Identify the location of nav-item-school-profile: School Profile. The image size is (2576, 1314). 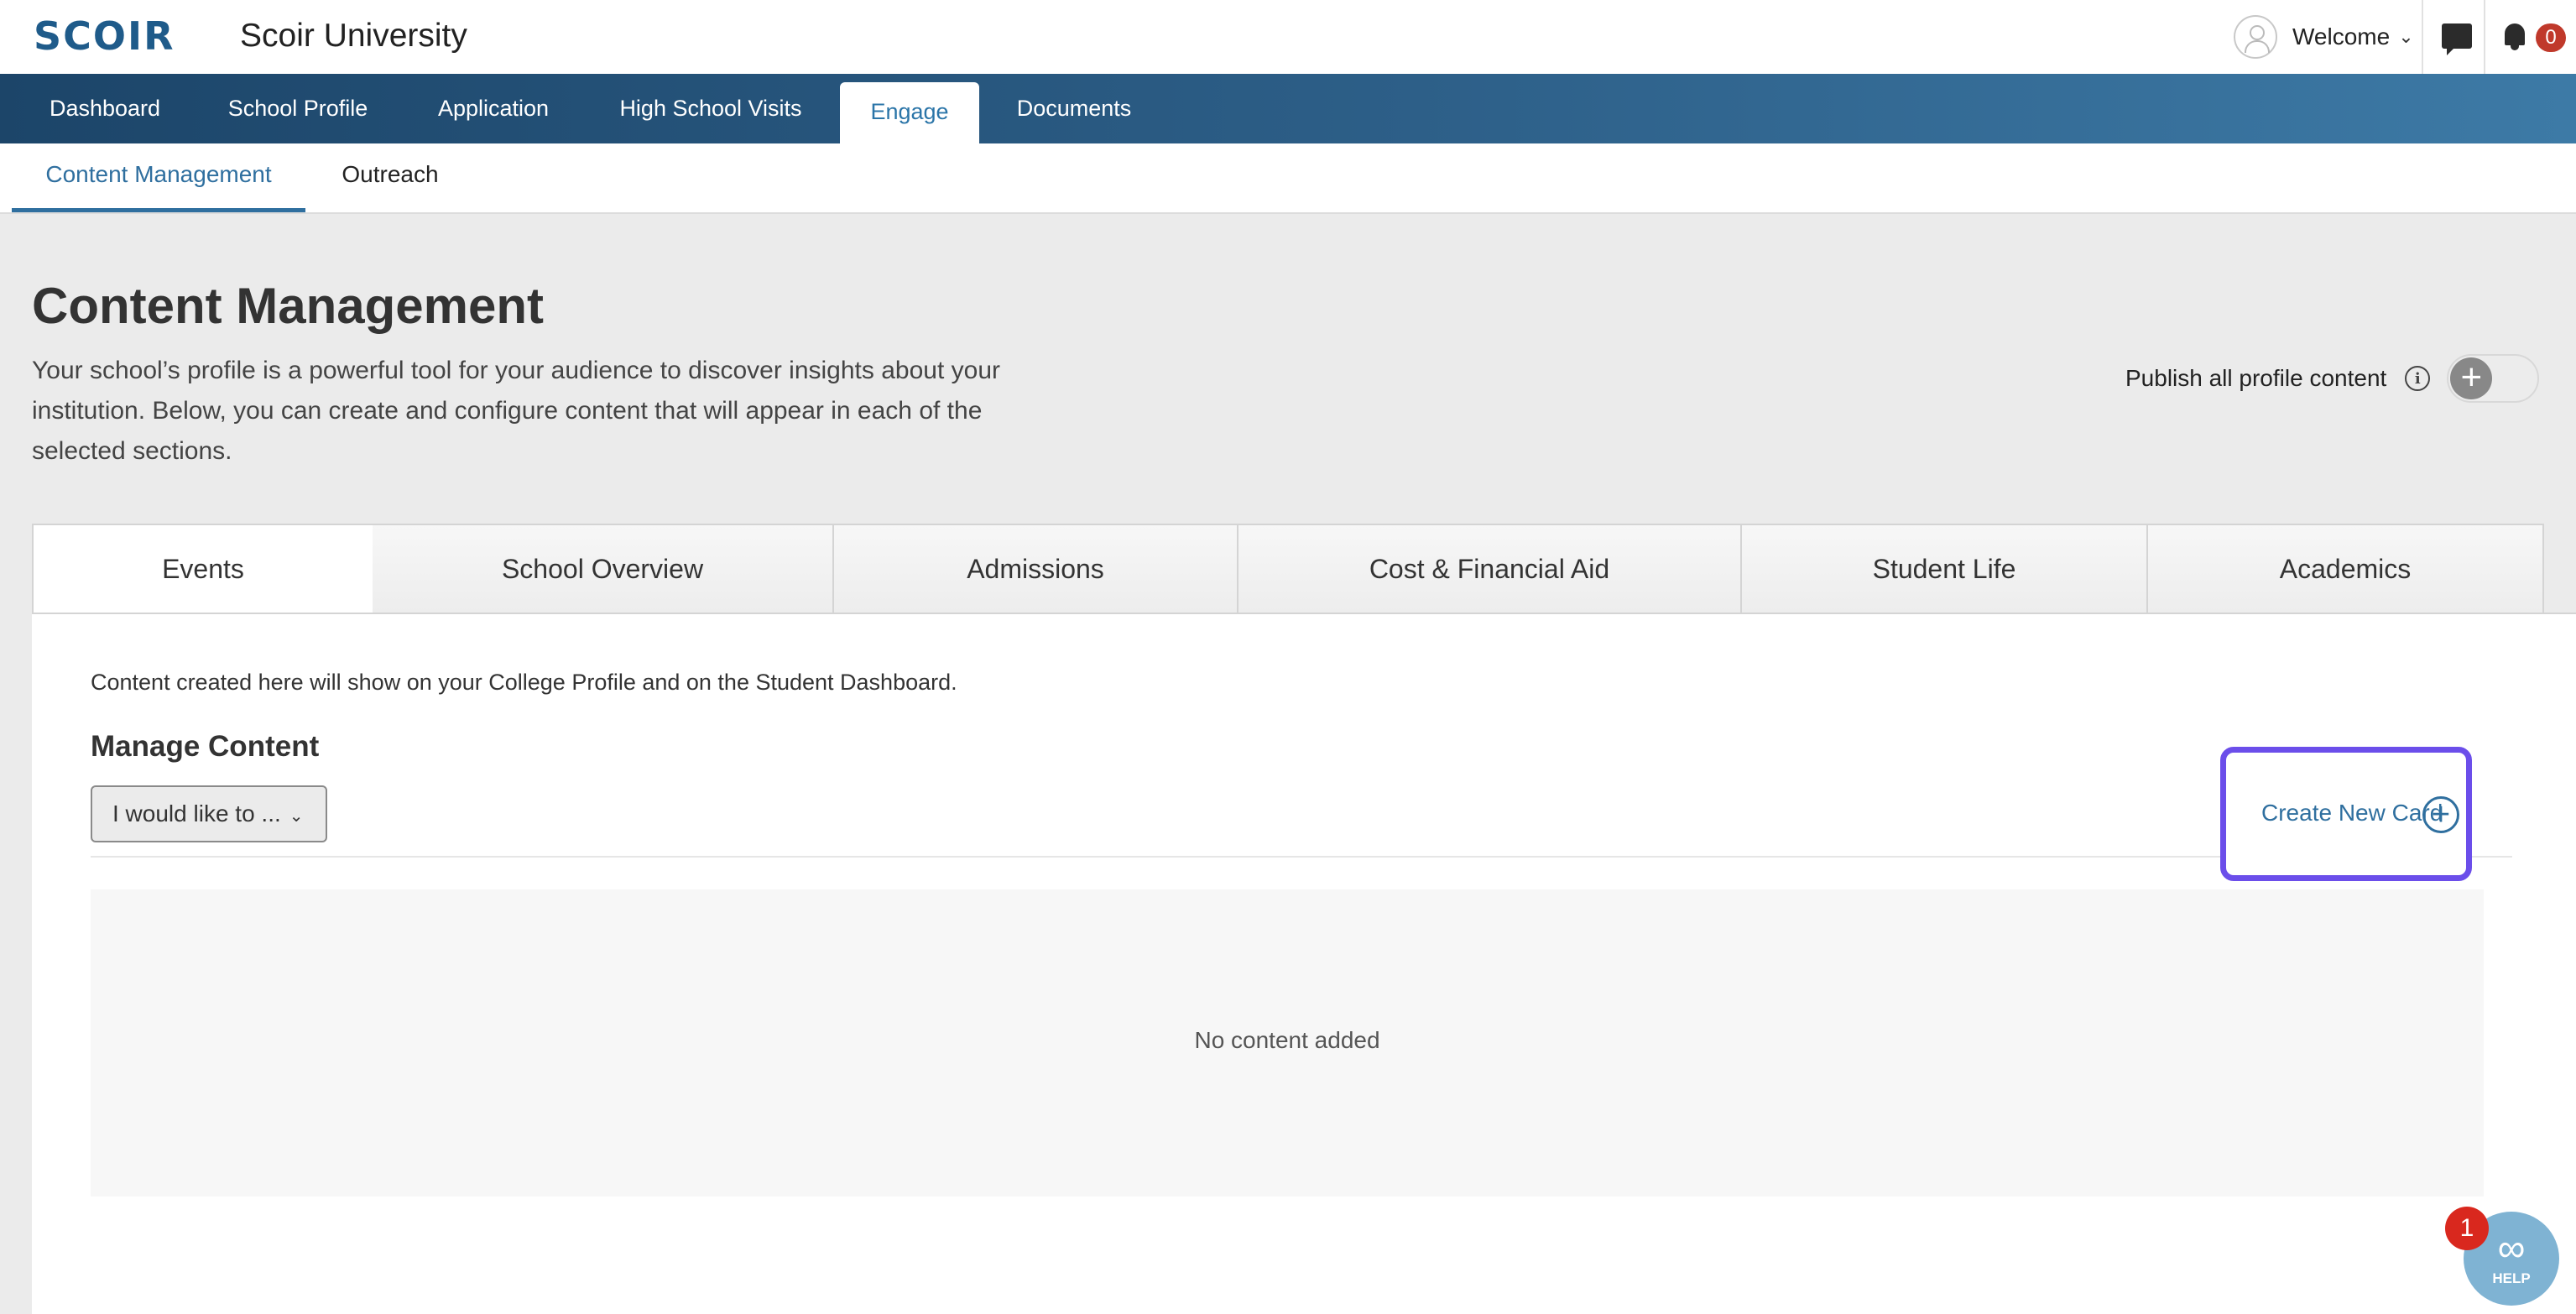
(298, 108).